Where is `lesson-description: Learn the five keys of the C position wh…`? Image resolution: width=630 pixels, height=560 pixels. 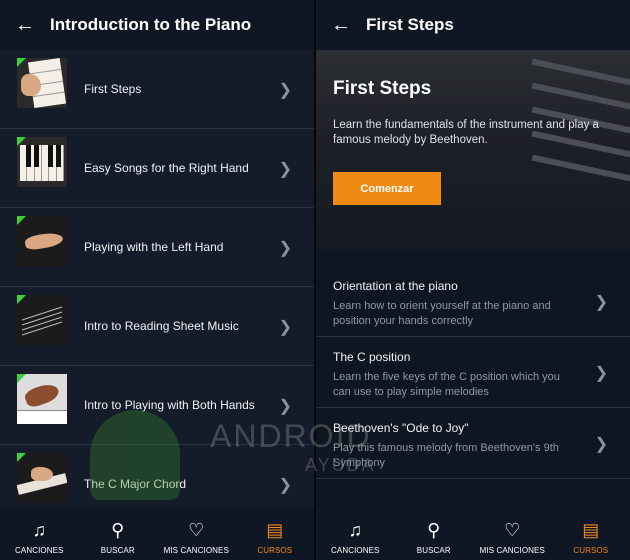
lesson-description: Learn the five keys of the C position wh… is located at coordinates (446, 384).